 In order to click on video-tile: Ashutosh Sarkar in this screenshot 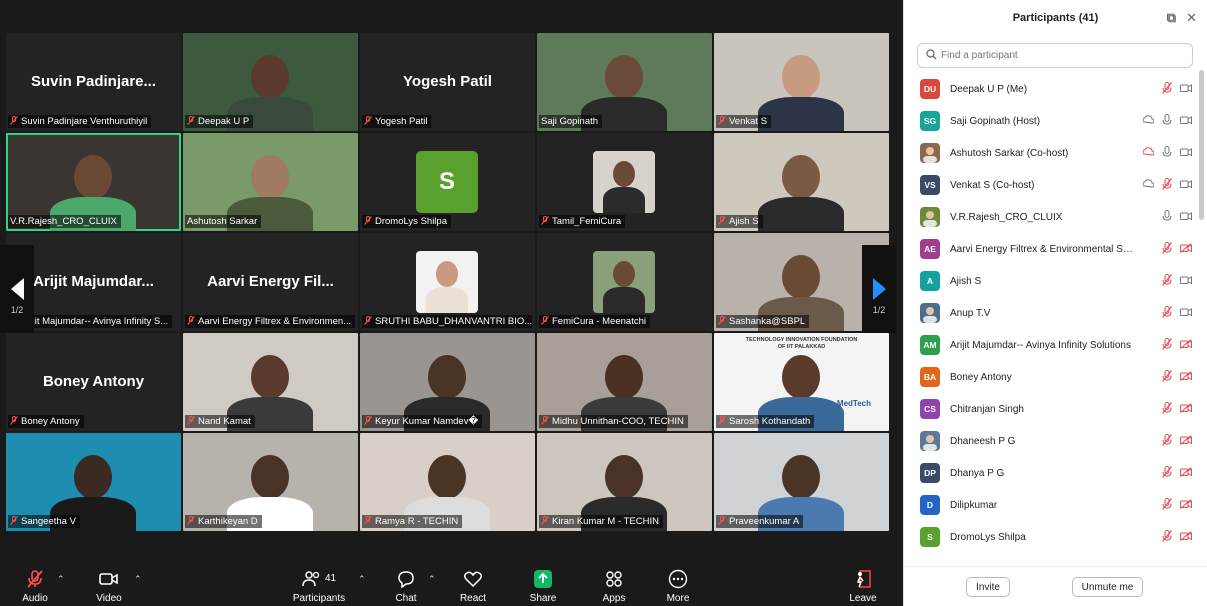, I will do `click(270, 182)`.